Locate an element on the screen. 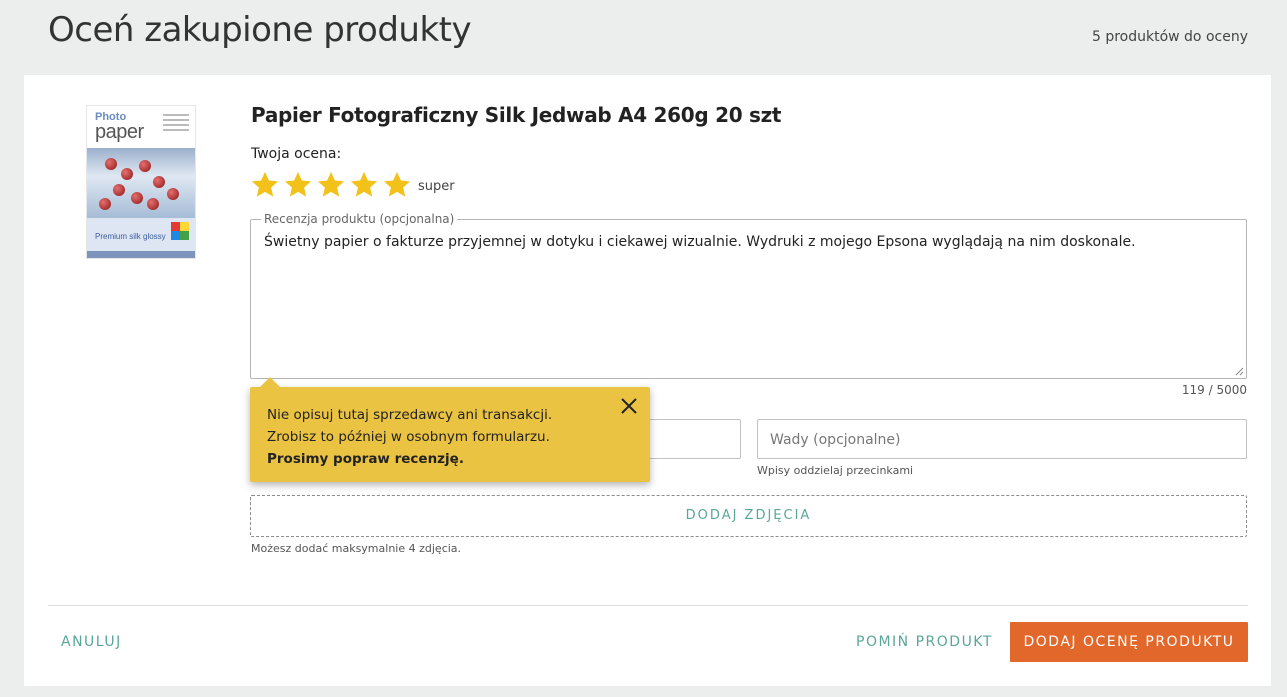  product-image-subtitle: Premium silk glossy is located at coordinates (130, 236).